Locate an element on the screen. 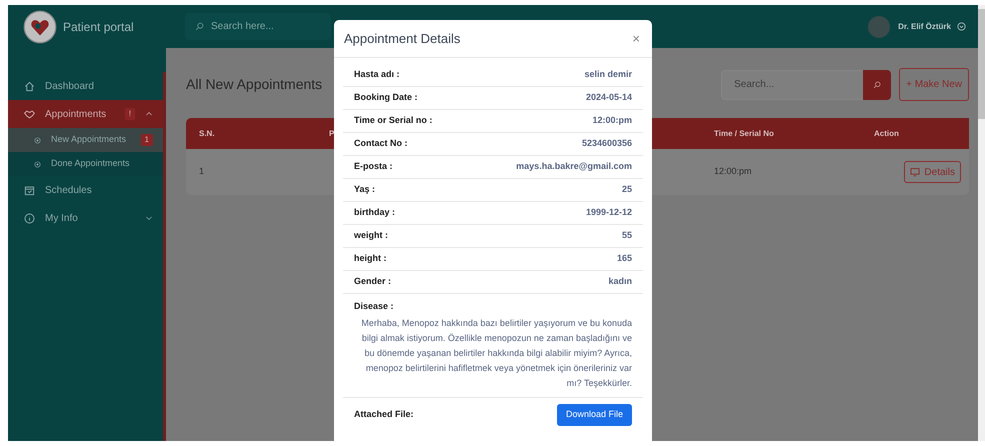 The width and height of the screenshot is (985, 446). logo-icon is located at coordinates (40, 27).